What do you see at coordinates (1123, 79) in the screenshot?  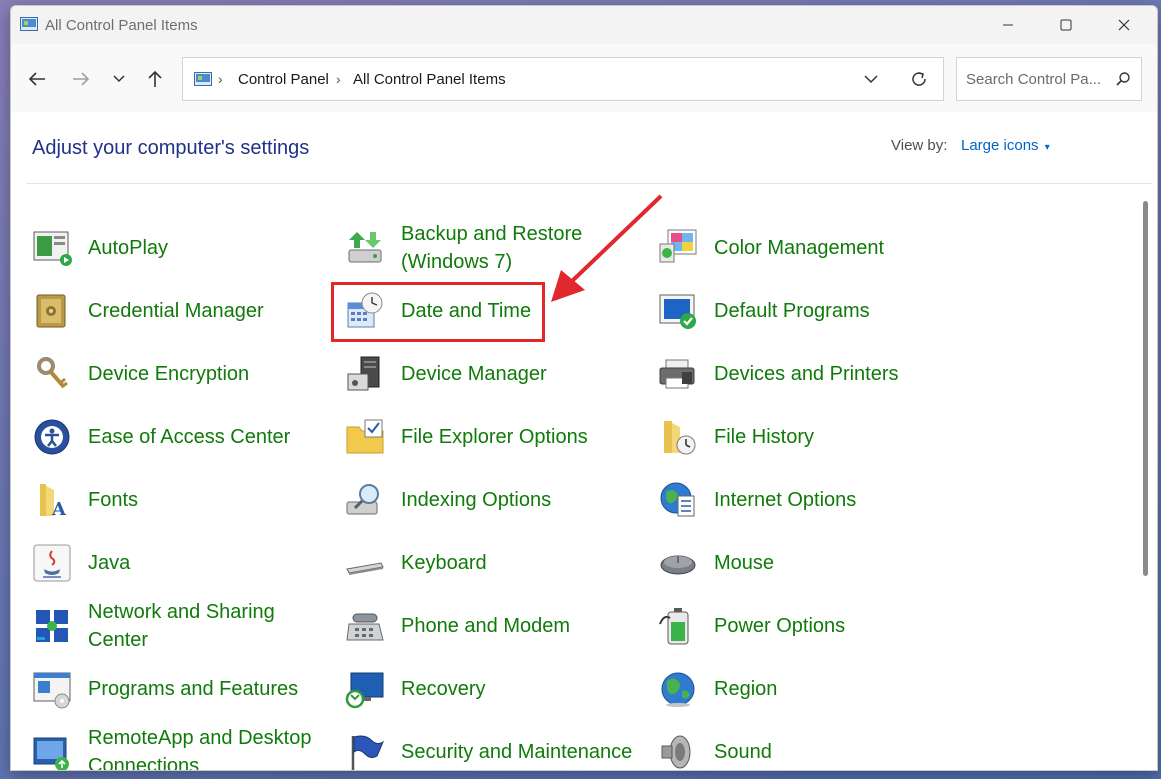 I see `search-icon` at bounding box center [1123, 79].